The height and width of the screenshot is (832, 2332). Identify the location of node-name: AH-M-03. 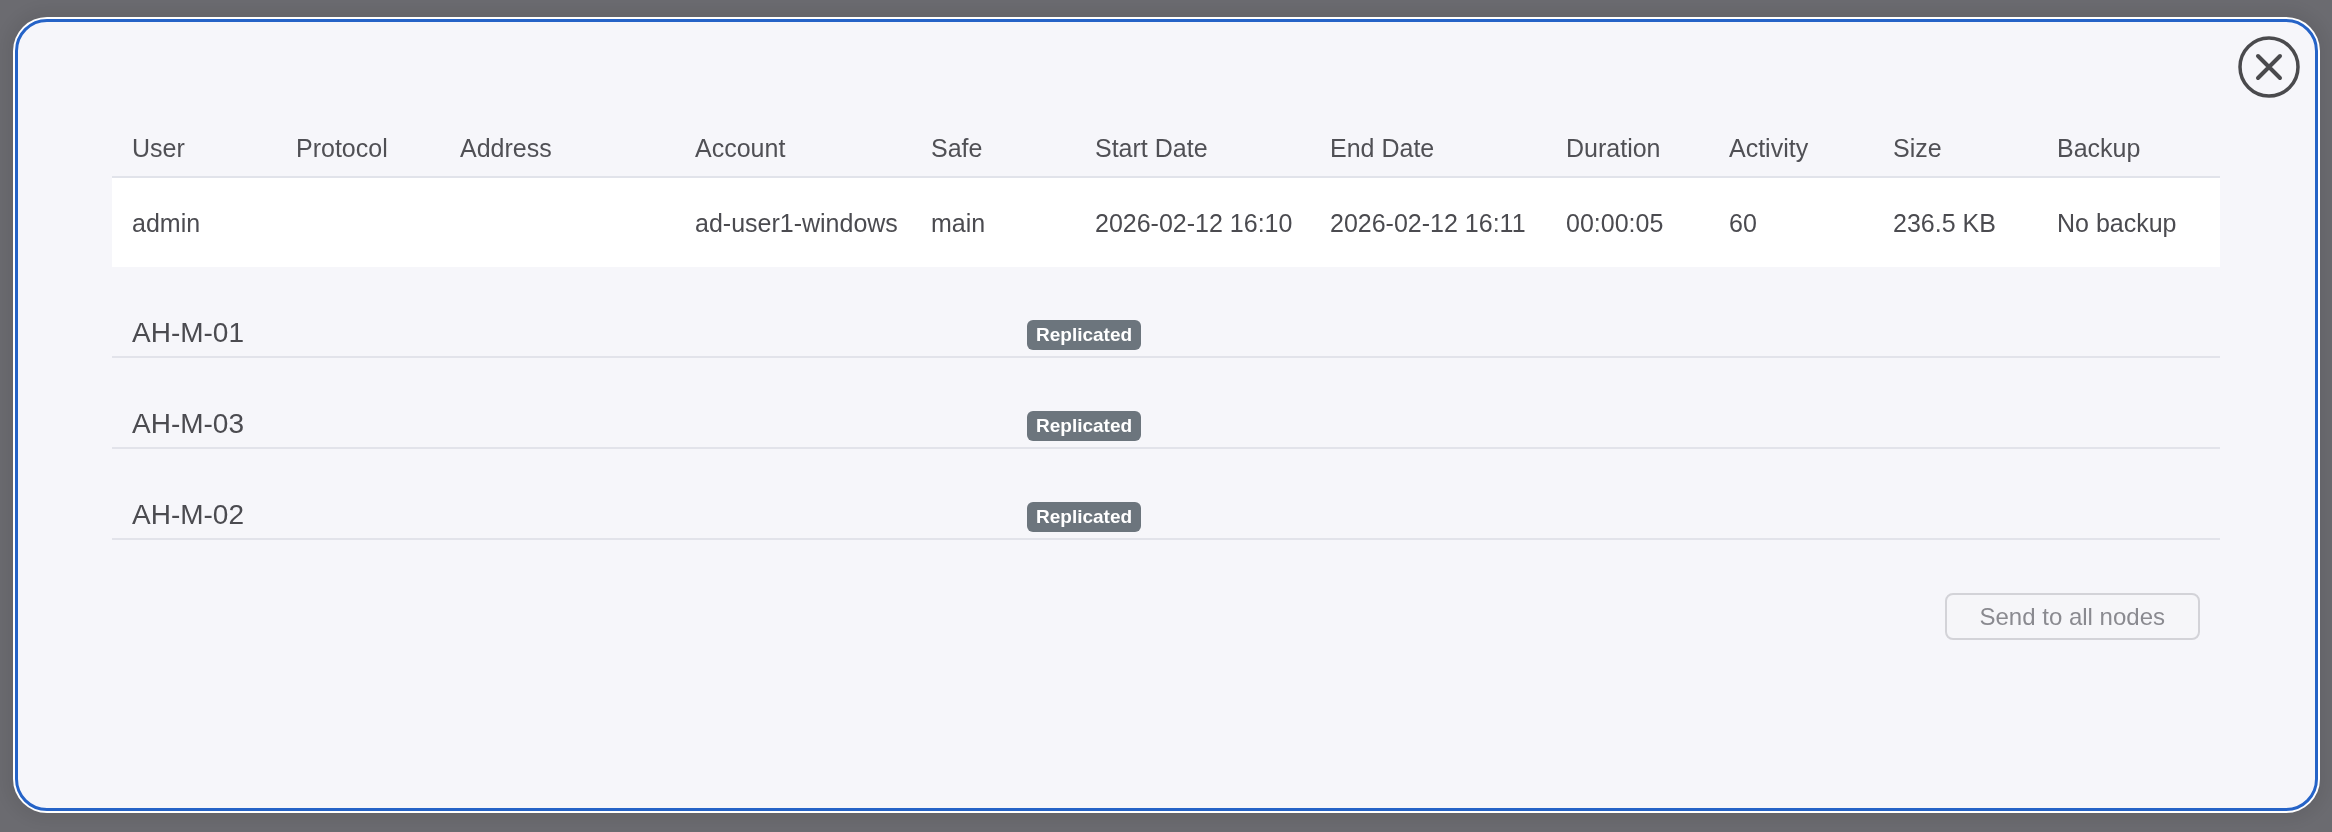
(188, 424).